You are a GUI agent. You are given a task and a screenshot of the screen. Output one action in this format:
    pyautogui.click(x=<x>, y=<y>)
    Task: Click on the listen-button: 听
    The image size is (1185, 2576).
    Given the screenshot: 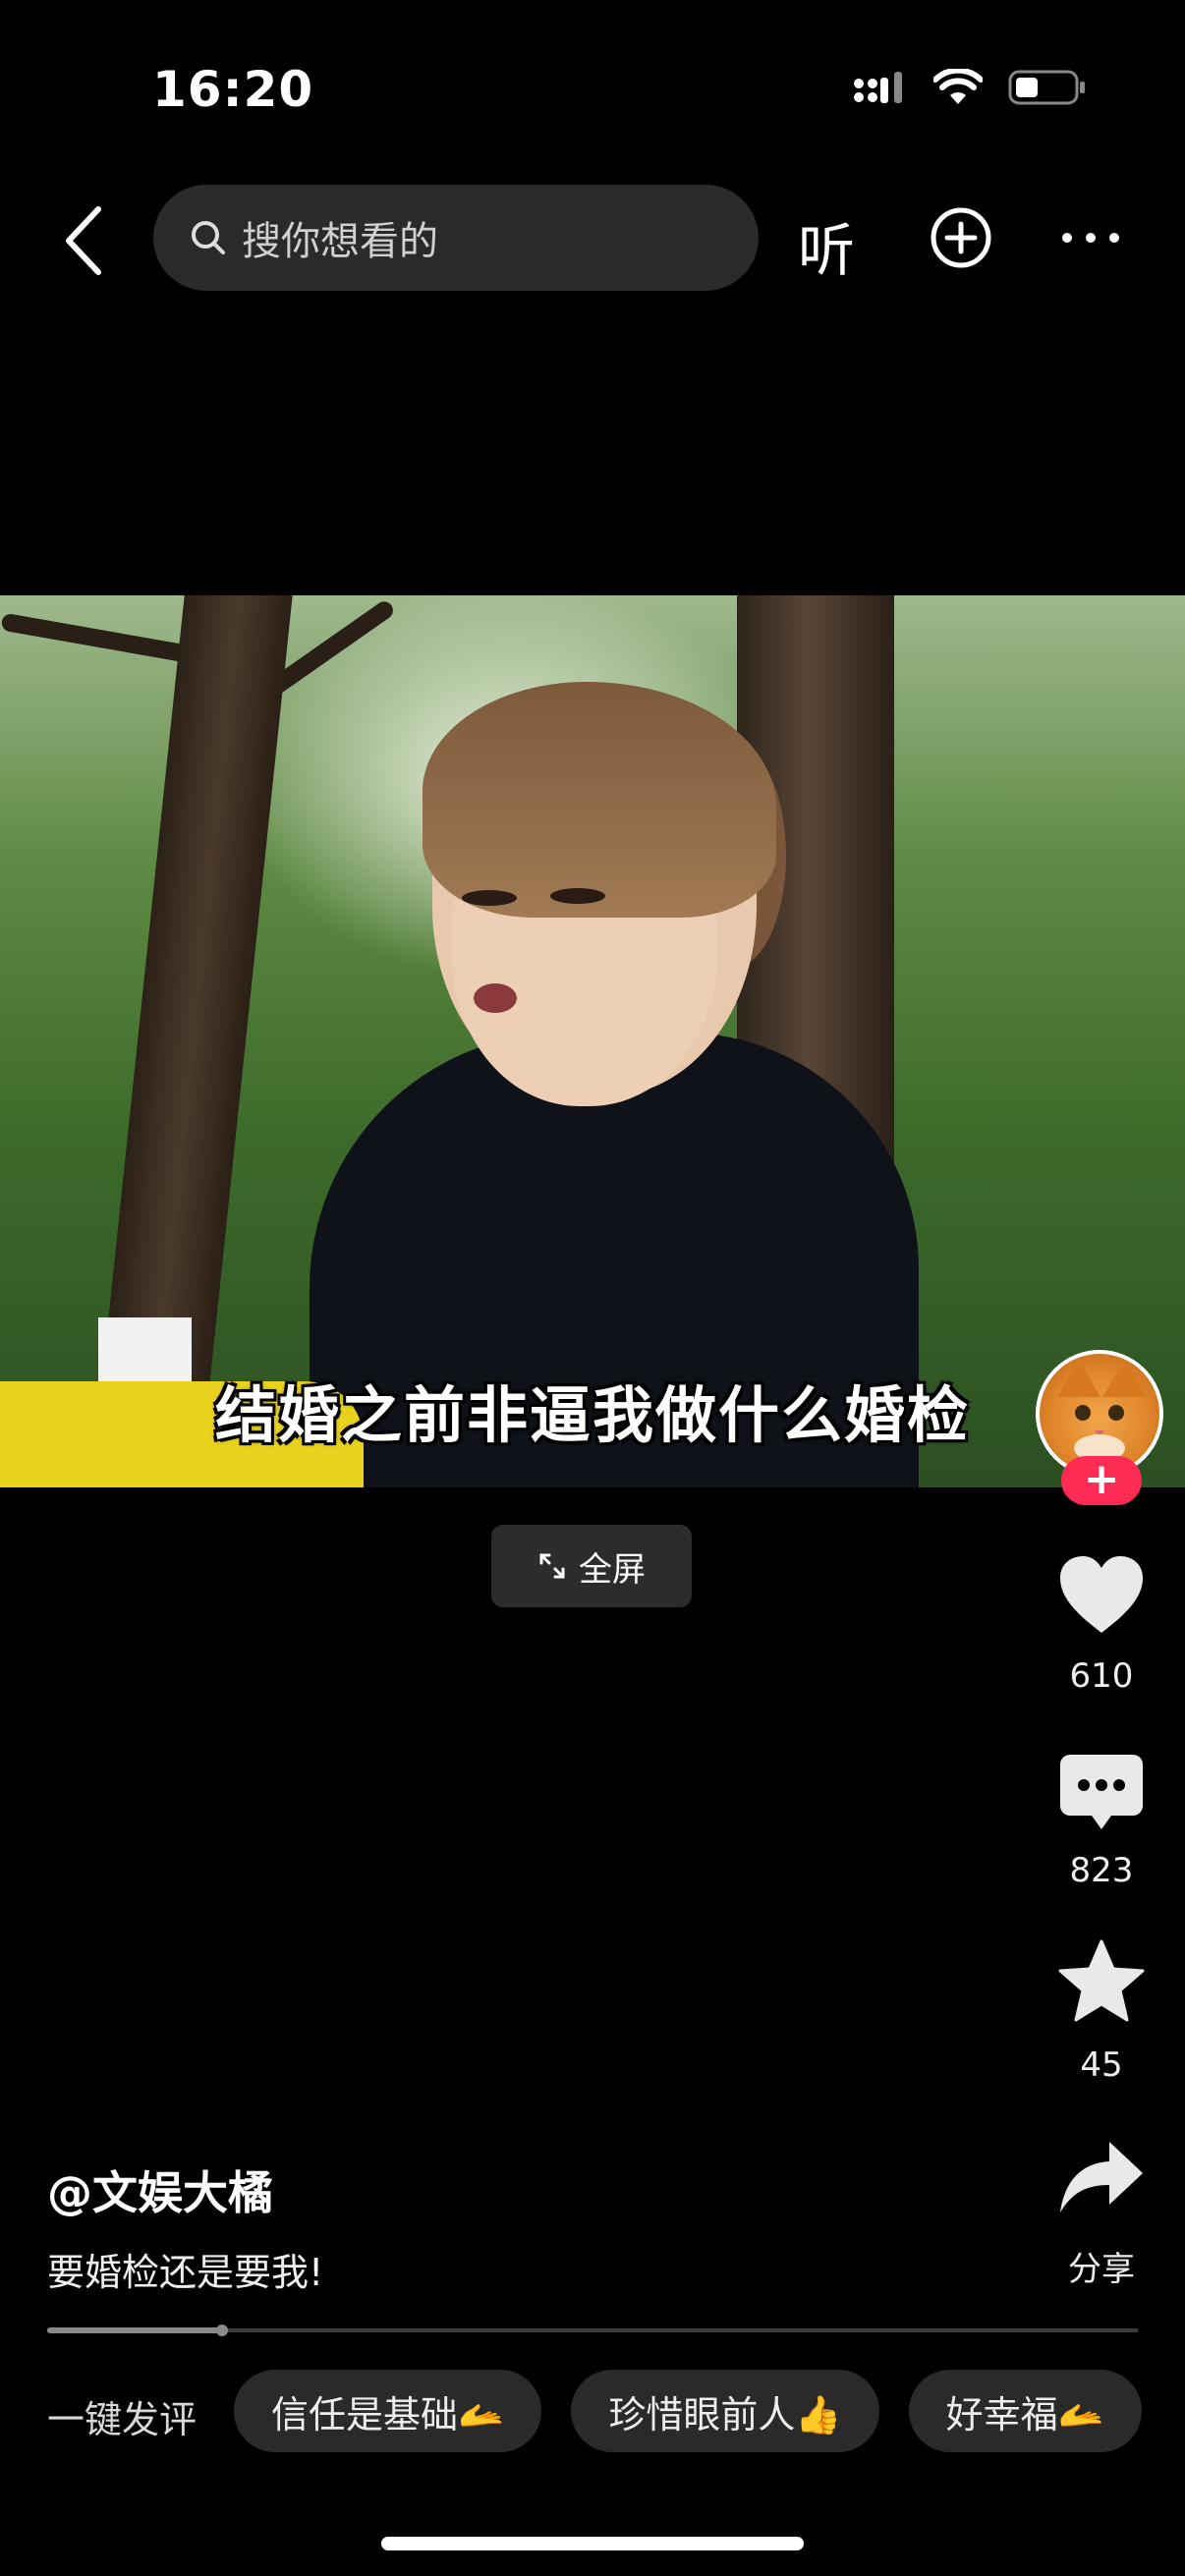 What is the action you would take?
    pyautogui.click(x=827, y=245)
    